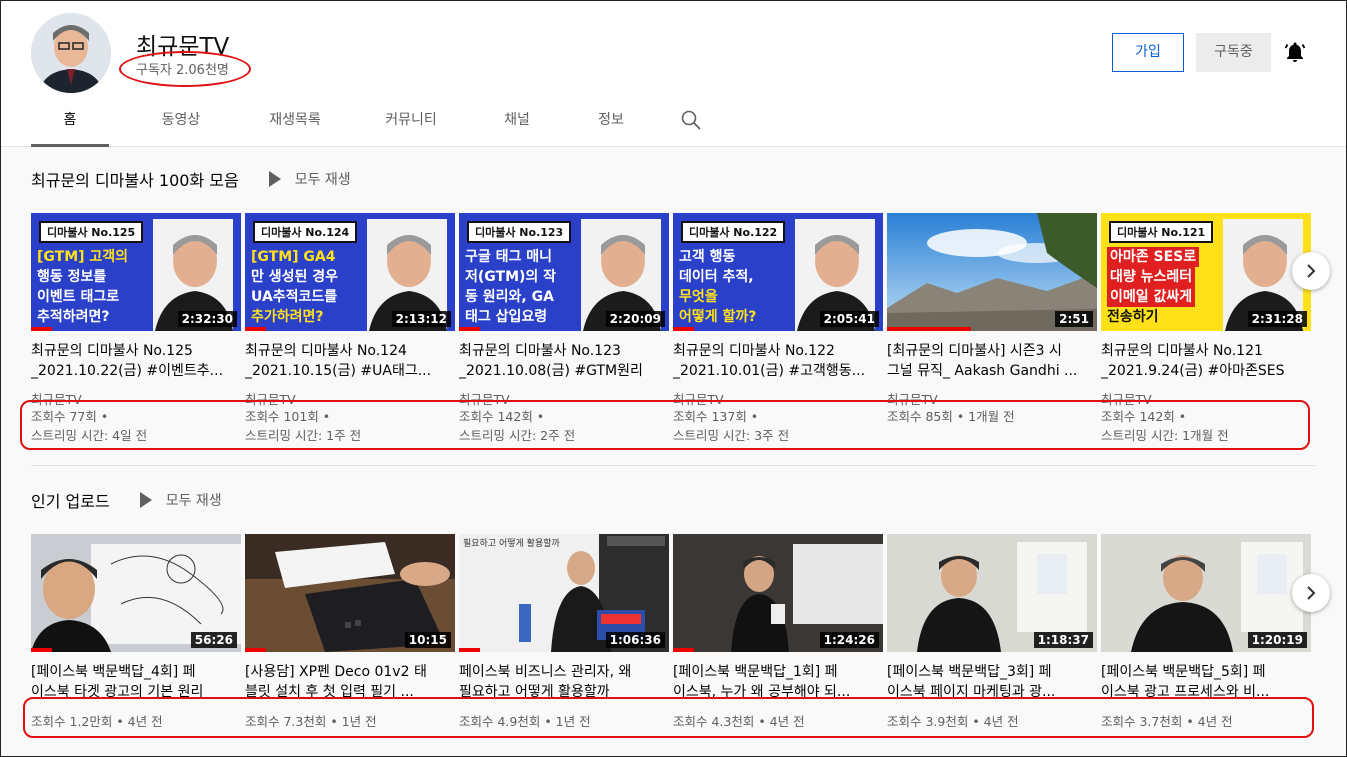 This screenshot has height=757, width=1347. Describe the element at coordinates (1074, 319) in the screenshot. I see `video-duration: 2:51` at that location.